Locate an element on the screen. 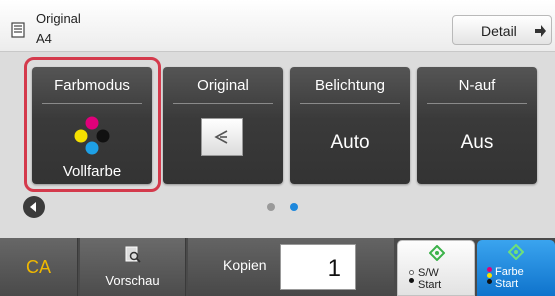 The width and height of the screenshot is (555, 296). bw-label-line2: Start is located at coordinates (430, 285).